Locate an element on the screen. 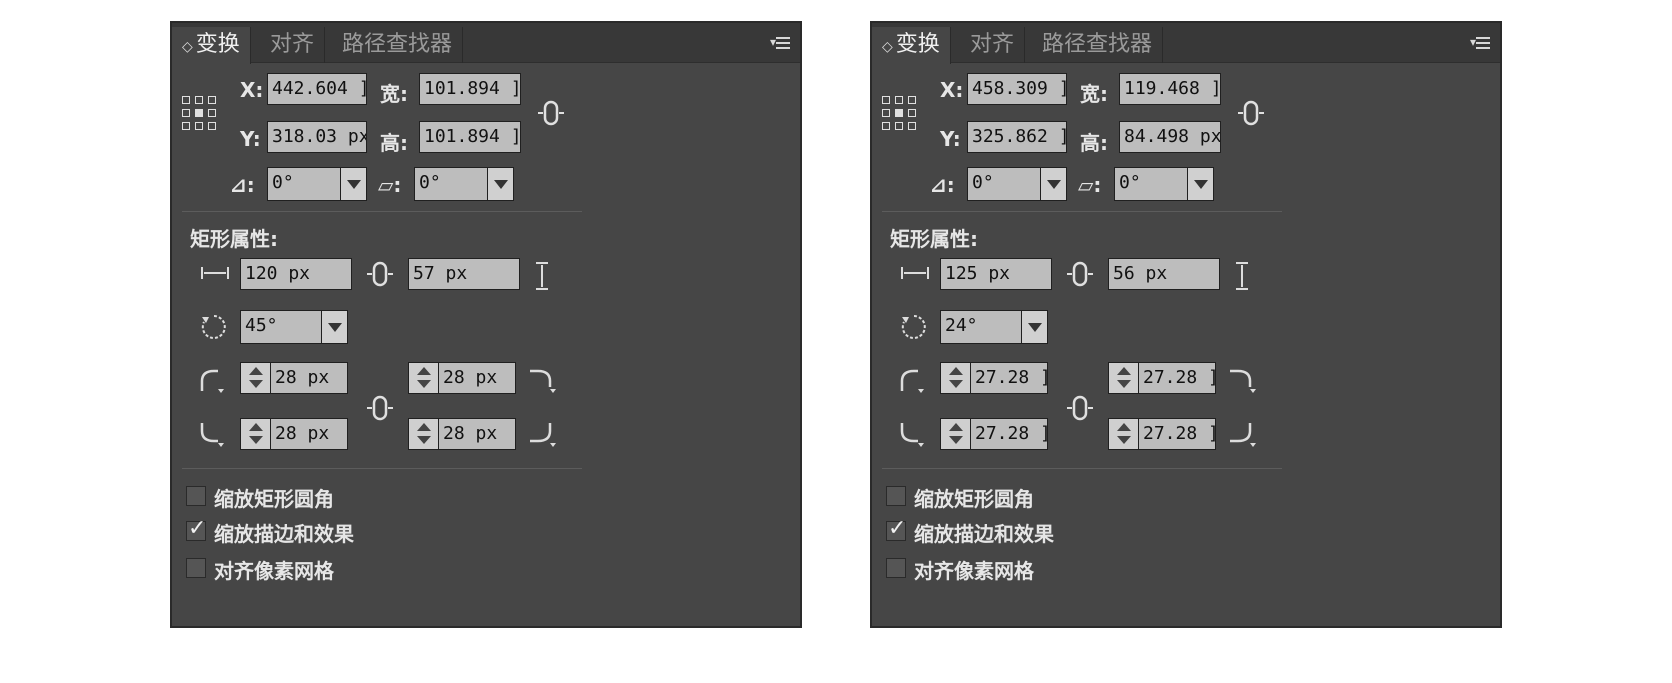 The width and height of the screenshot is (1672, 683). corner-top-right-input: 27.28 ] is located at coordinates (1162, 378).